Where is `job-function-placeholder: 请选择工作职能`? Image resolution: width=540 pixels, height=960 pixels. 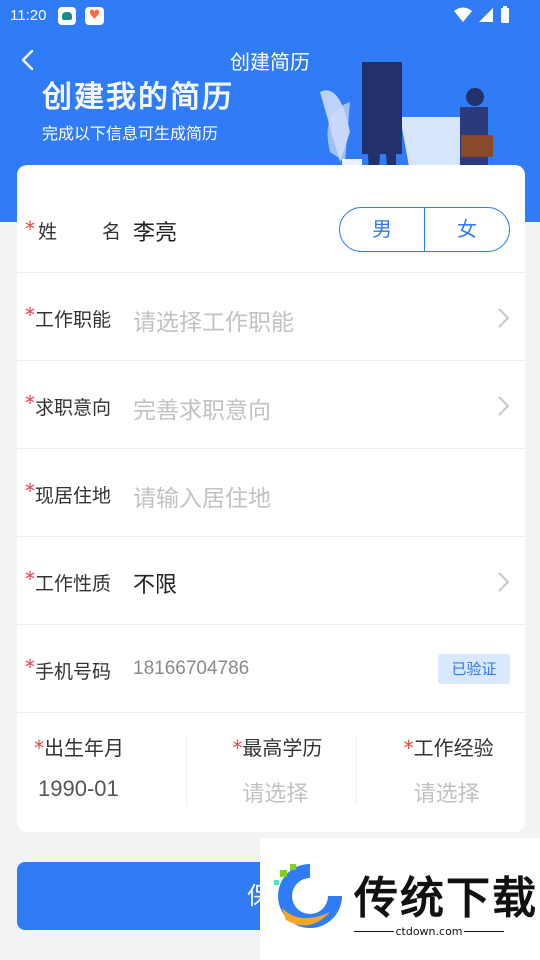
job-function-placeholder: 请选择工作职能 is located at coordinates (213, 320).